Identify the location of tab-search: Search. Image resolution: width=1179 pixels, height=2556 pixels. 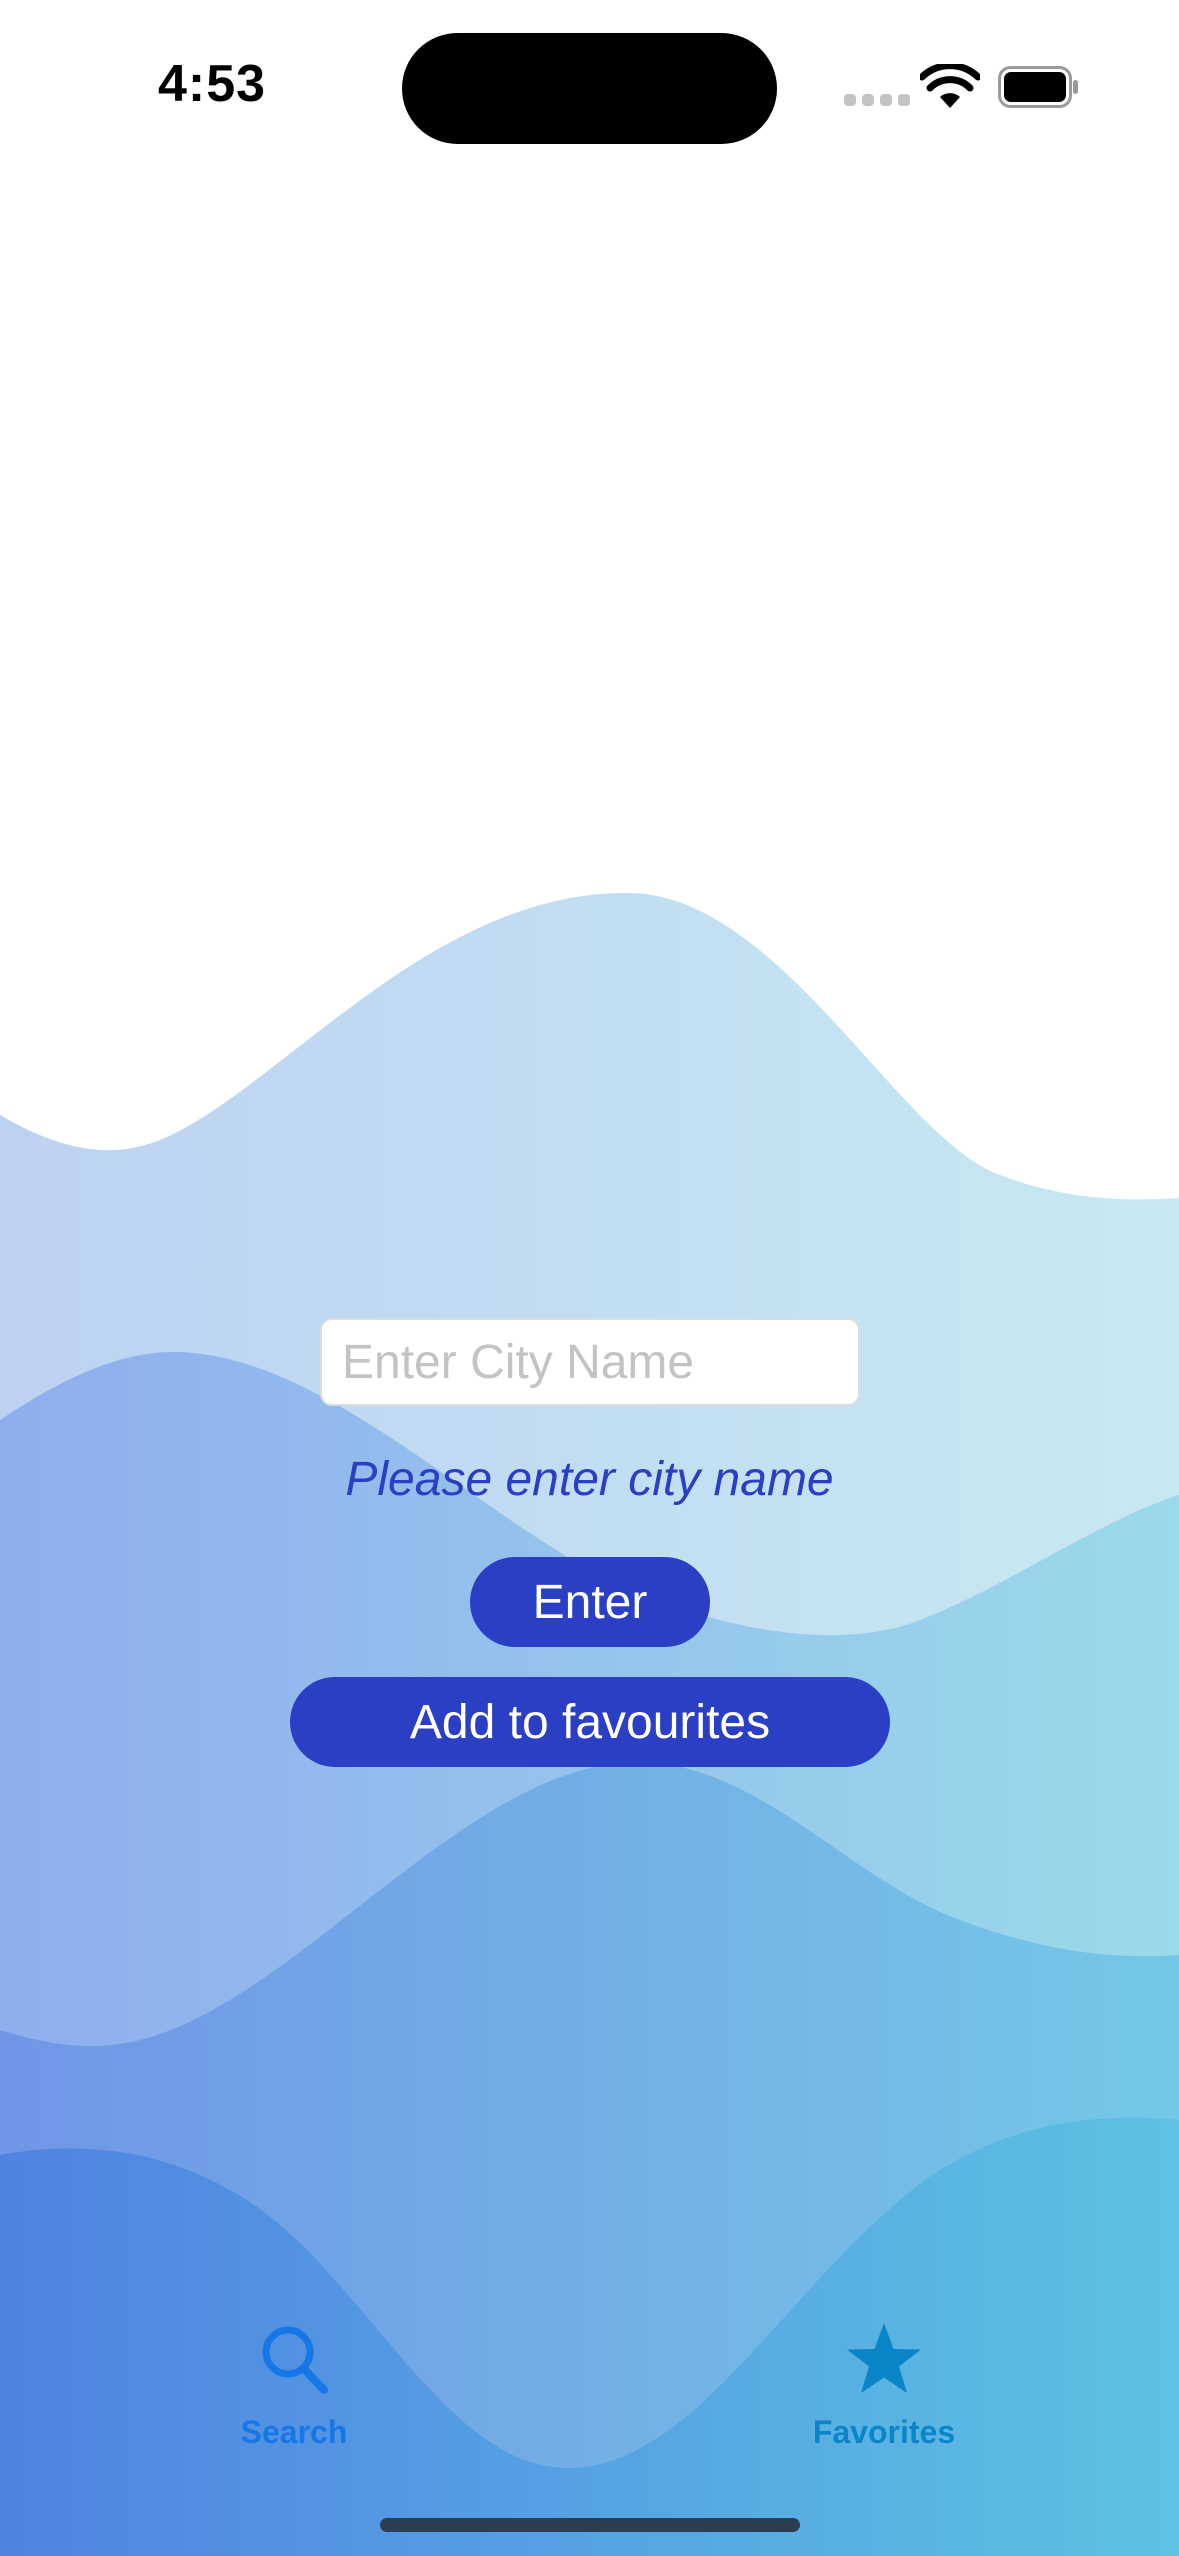
(294, 2385).